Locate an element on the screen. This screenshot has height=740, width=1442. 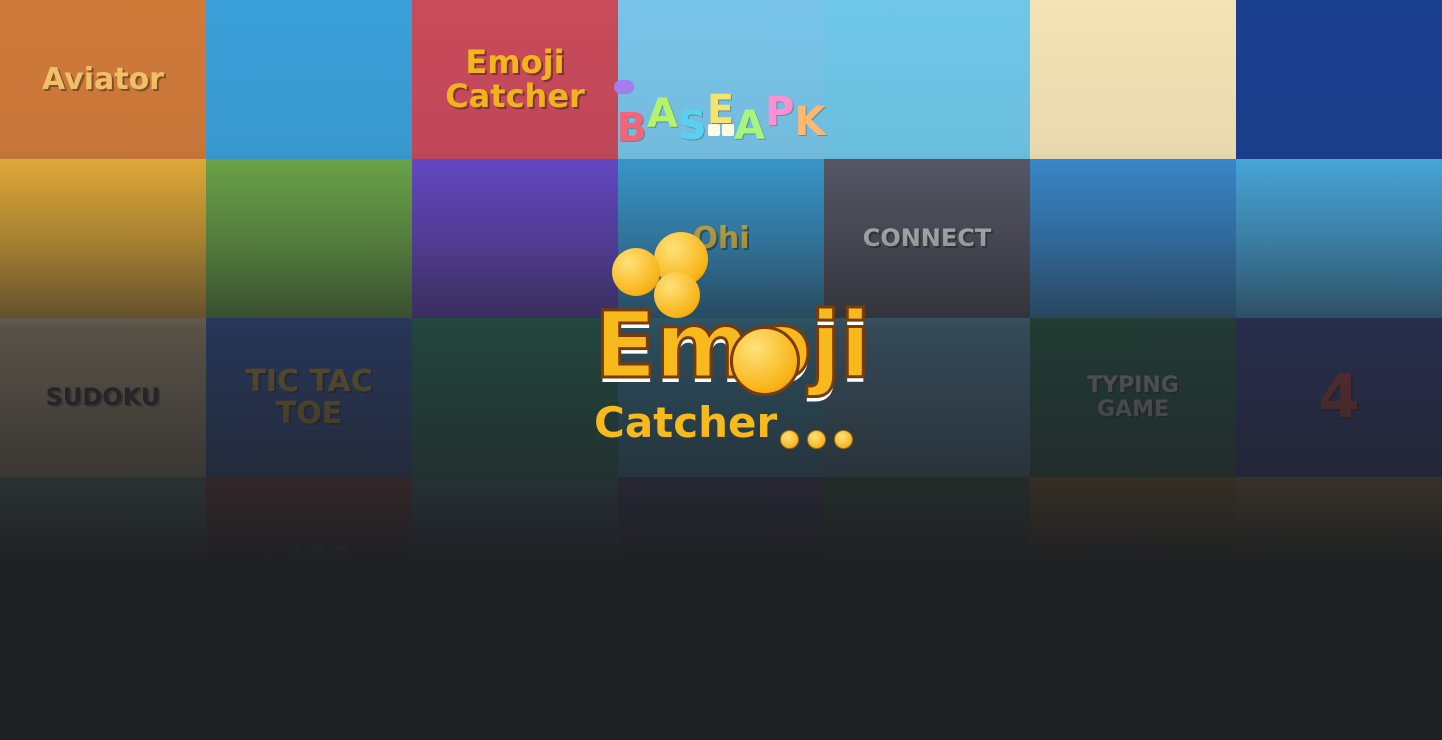
game-thumbnail-label: Aviator is located at coordinates (103, 79).